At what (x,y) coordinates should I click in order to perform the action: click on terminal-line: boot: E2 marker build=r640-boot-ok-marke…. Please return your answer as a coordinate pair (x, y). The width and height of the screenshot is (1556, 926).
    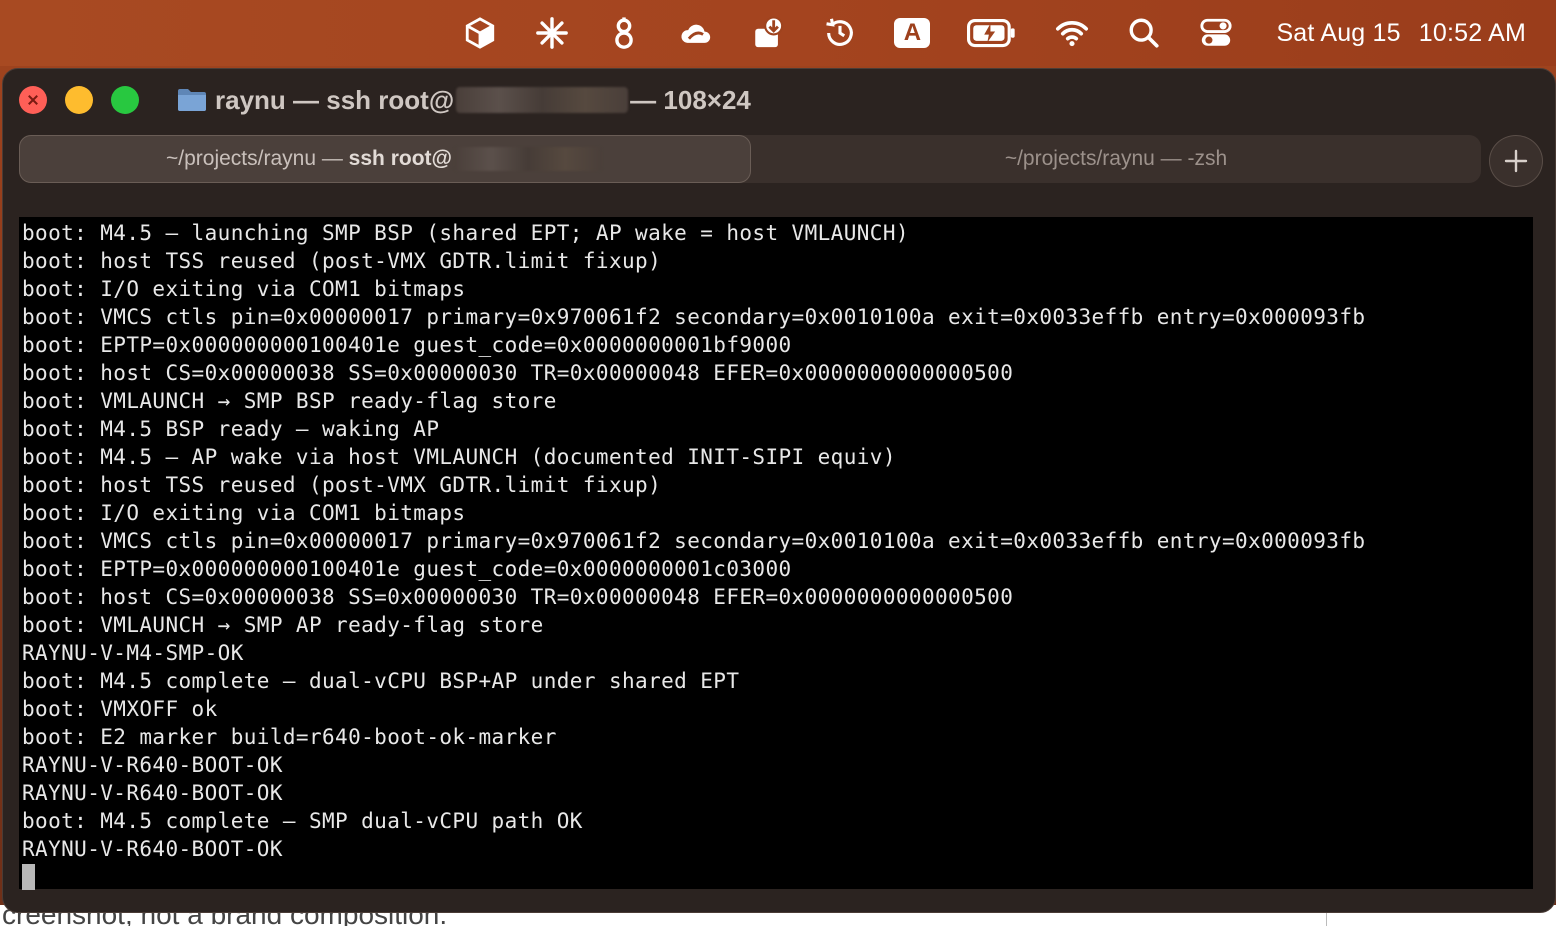
    Looking at the image, I should click on (289, 737).